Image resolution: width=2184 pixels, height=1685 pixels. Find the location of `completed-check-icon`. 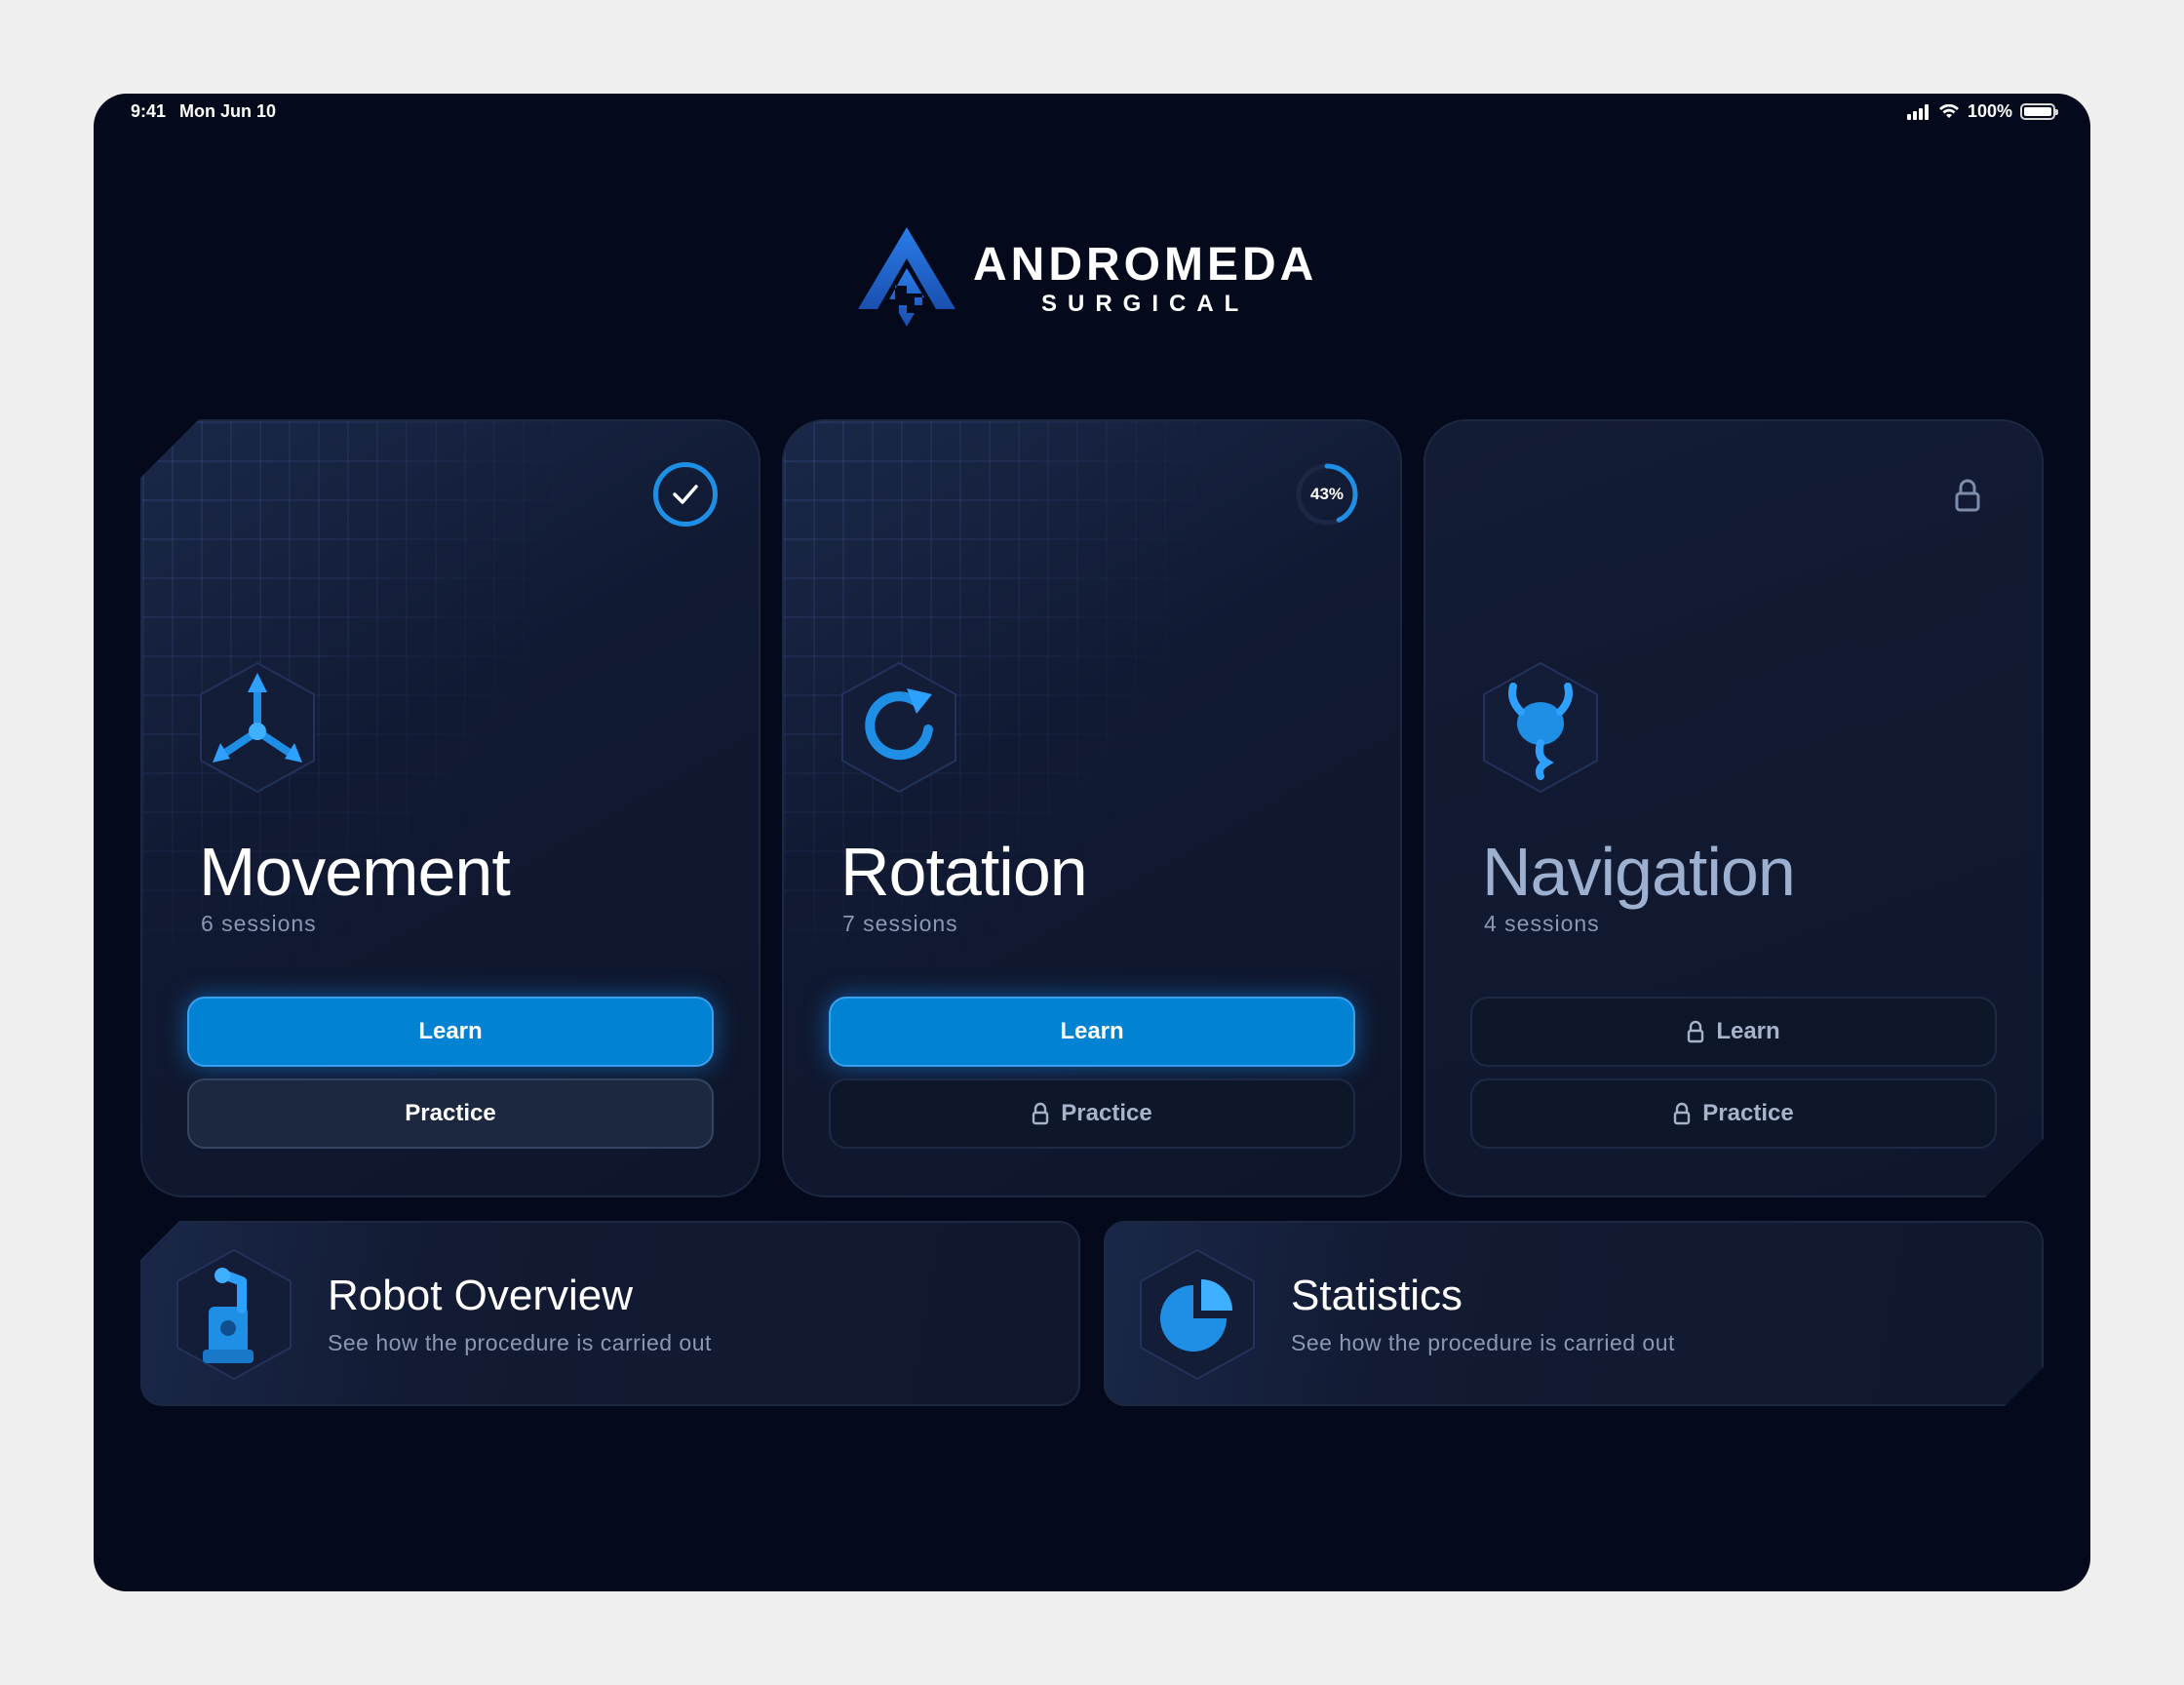

completed-check-icon is located at coordinates (685, 494).